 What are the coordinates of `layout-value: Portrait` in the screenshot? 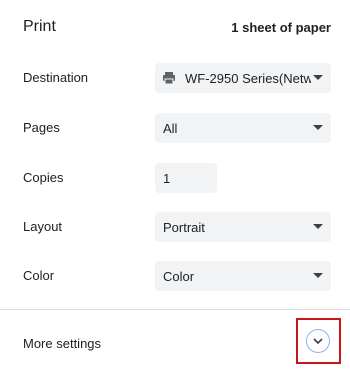 It's located at (184, 227).